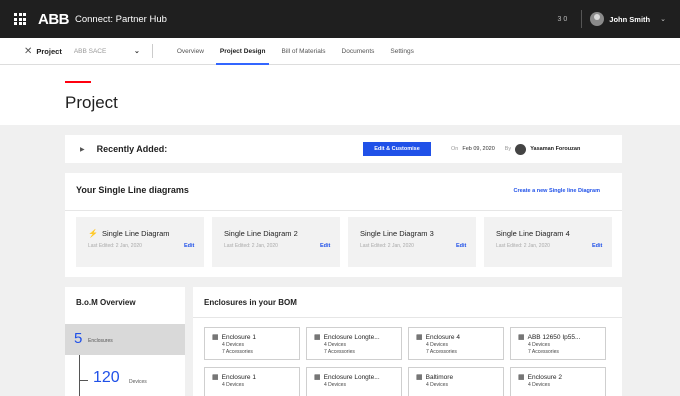  I want to click on enclosures-label: Enclosures, so click(100, 341).